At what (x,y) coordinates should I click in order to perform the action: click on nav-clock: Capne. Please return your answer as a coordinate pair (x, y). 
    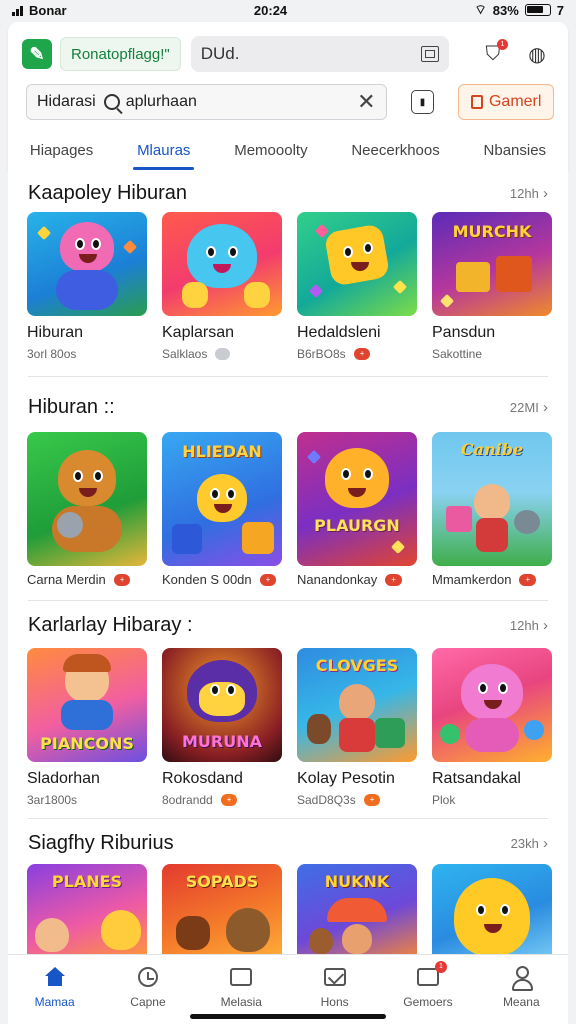
    Looking at the image, I should click on (148, 989).